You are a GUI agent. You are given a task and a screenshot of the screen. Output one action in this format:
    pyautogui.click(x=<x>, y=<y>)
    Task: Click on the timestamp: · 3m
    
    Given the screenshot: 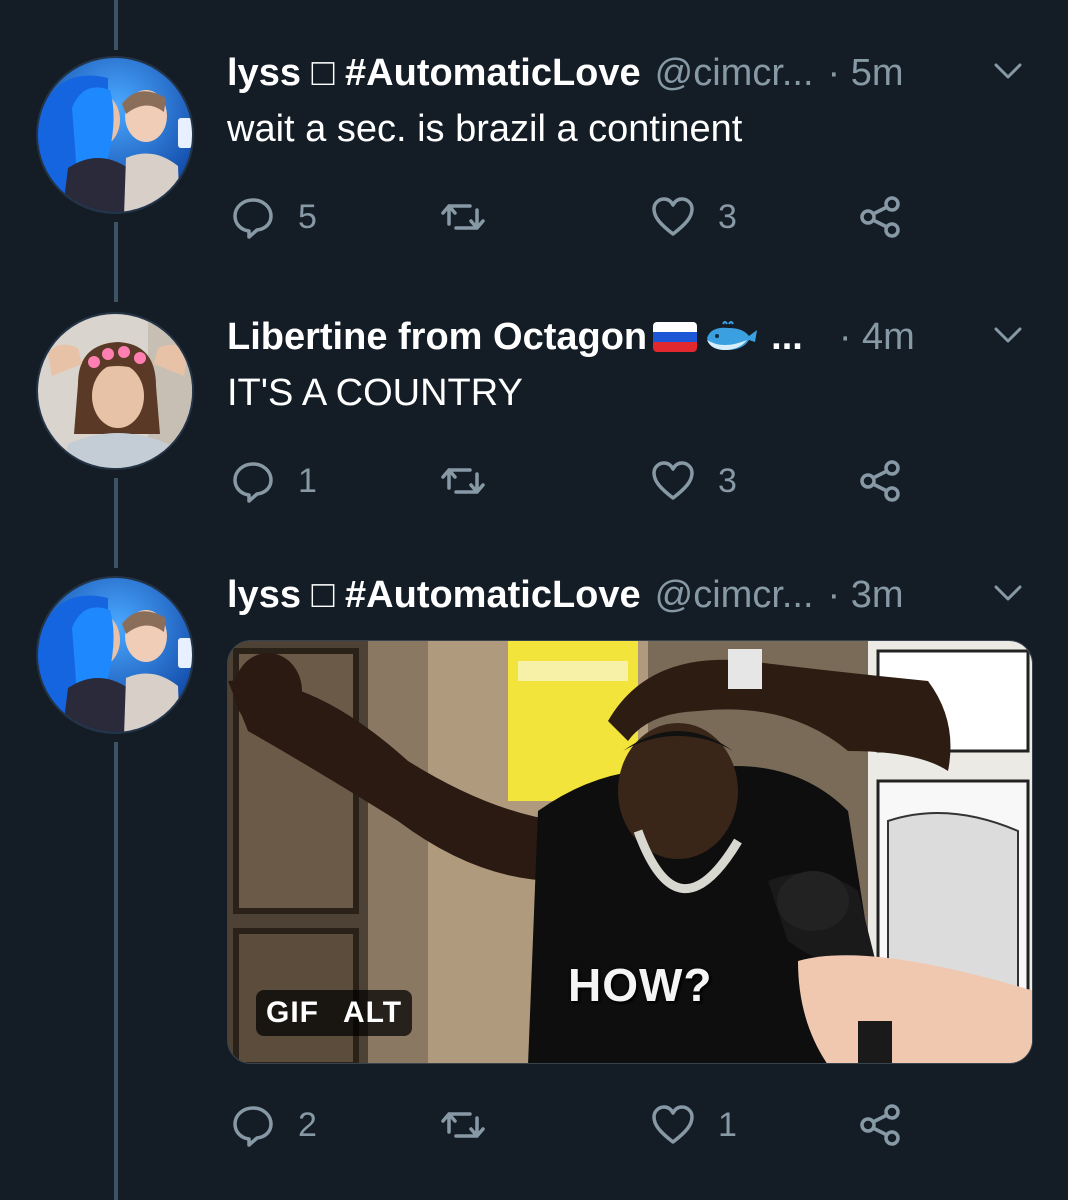 What is the action you would take?
    pyautogui.click(x=866, y=595)
    